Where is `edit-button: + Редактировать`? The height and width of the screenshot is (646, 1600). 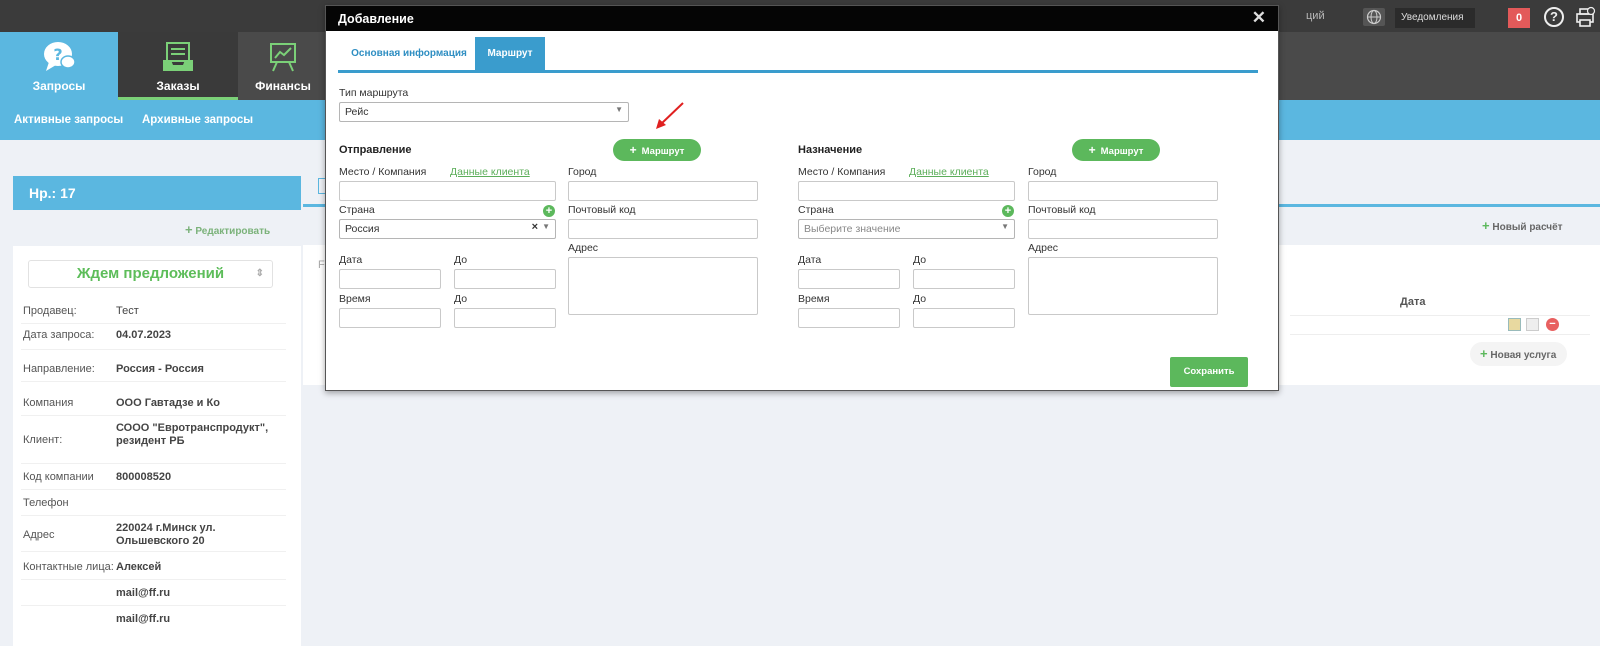
edit-button: + Редактировать is located at coordinates (230, 229).